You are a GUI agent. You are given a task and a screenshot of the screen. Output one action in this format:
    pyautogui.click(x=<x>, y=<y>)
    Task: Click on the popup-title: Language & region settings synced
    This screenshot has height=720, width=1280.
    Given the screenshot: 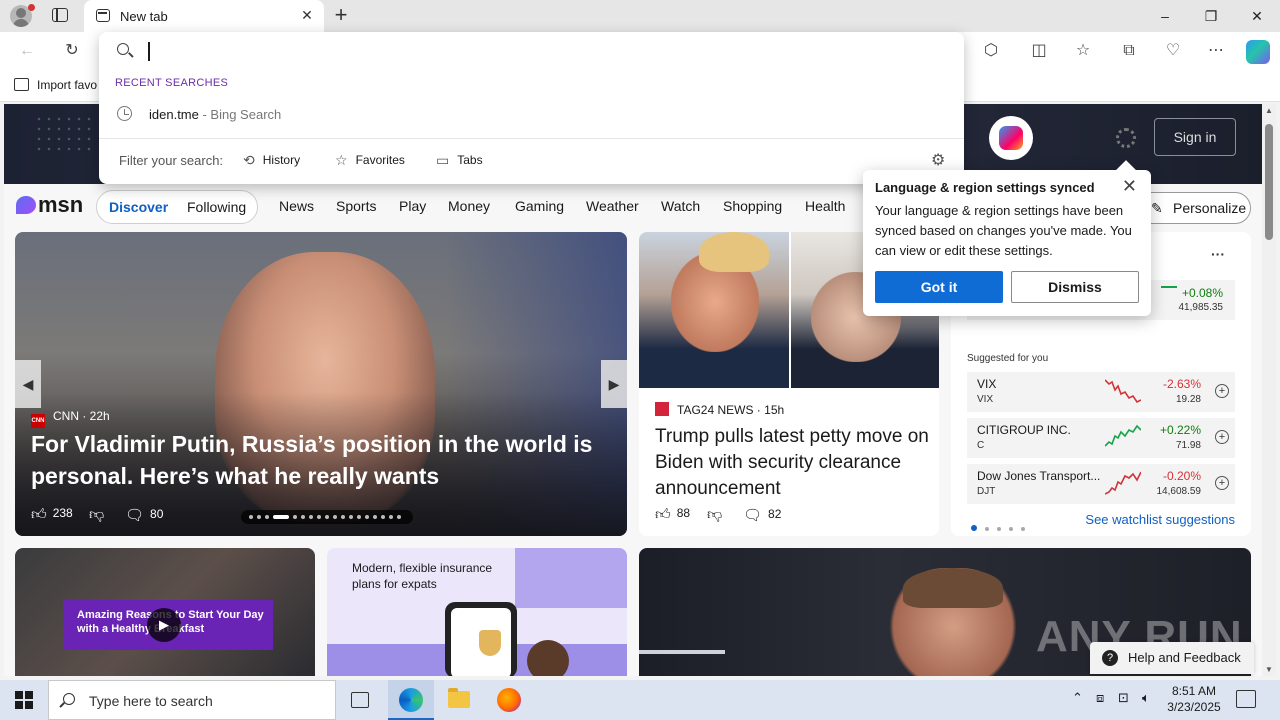 What is the action you would take?
    pyautogui.click(x=985, y=187)
    